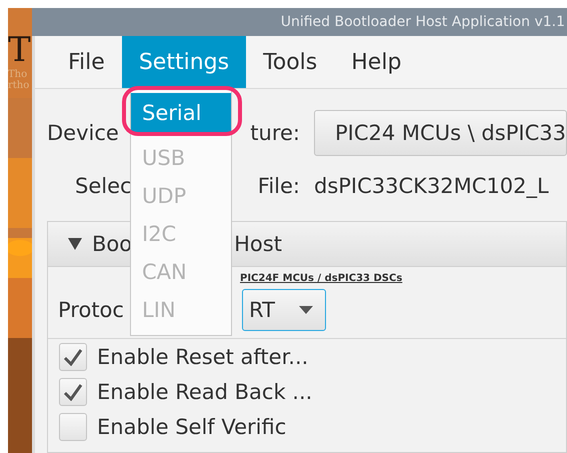 This screenshot has height=453, width=567. I want to click on background-text: rtho, so click(19, 86).